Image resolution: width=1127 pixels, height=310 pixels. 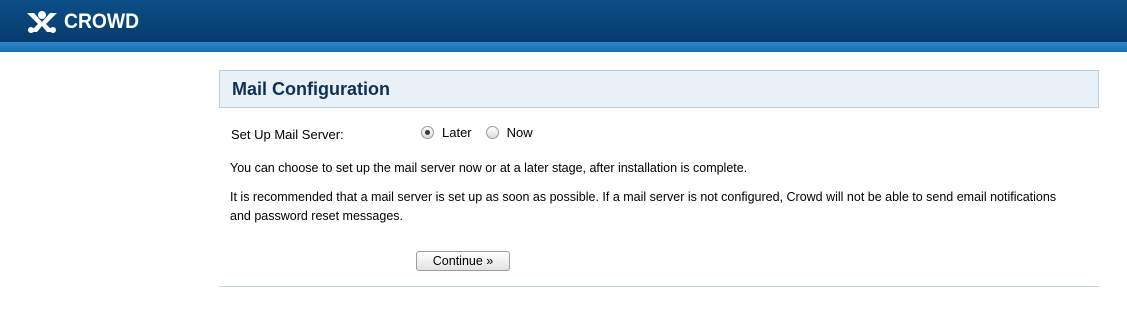 I want to click on crowd-logo-icon, so click(x=42, y=22).